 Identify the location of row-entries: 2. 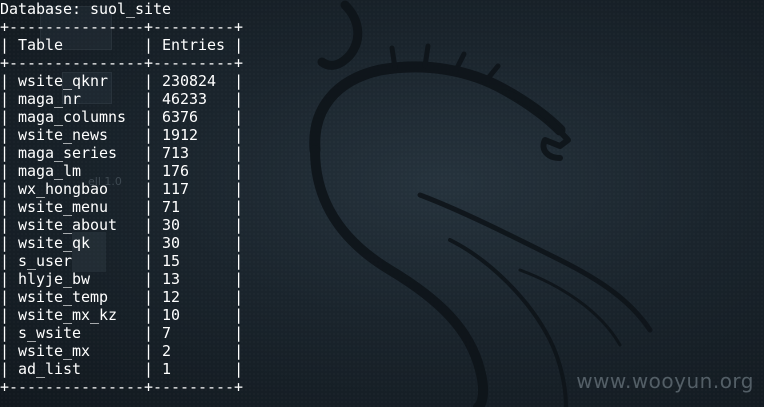
(167, 351).